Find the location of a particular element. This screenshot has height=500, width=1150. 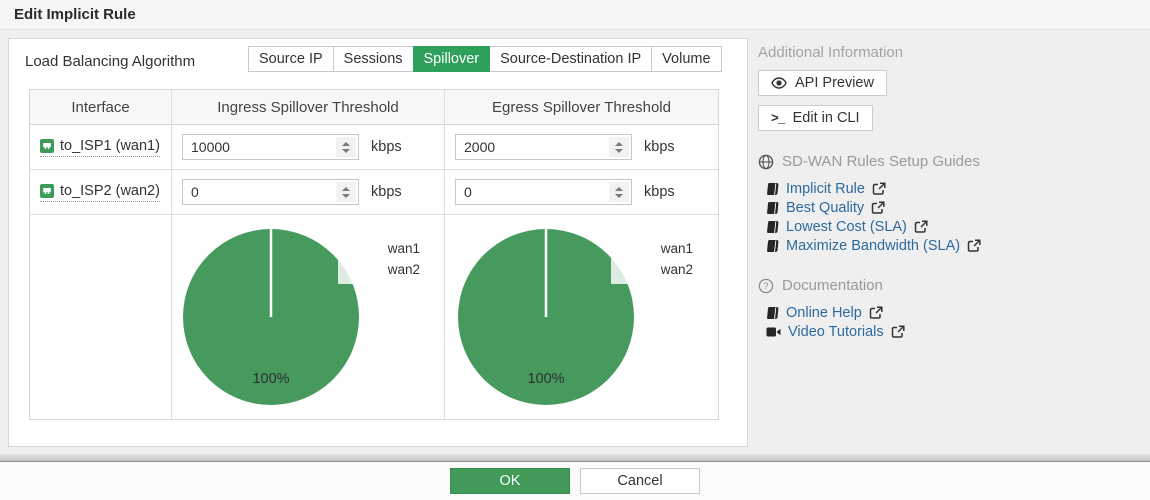

column-header-interface: Interface is located at coordinates (101, 107).